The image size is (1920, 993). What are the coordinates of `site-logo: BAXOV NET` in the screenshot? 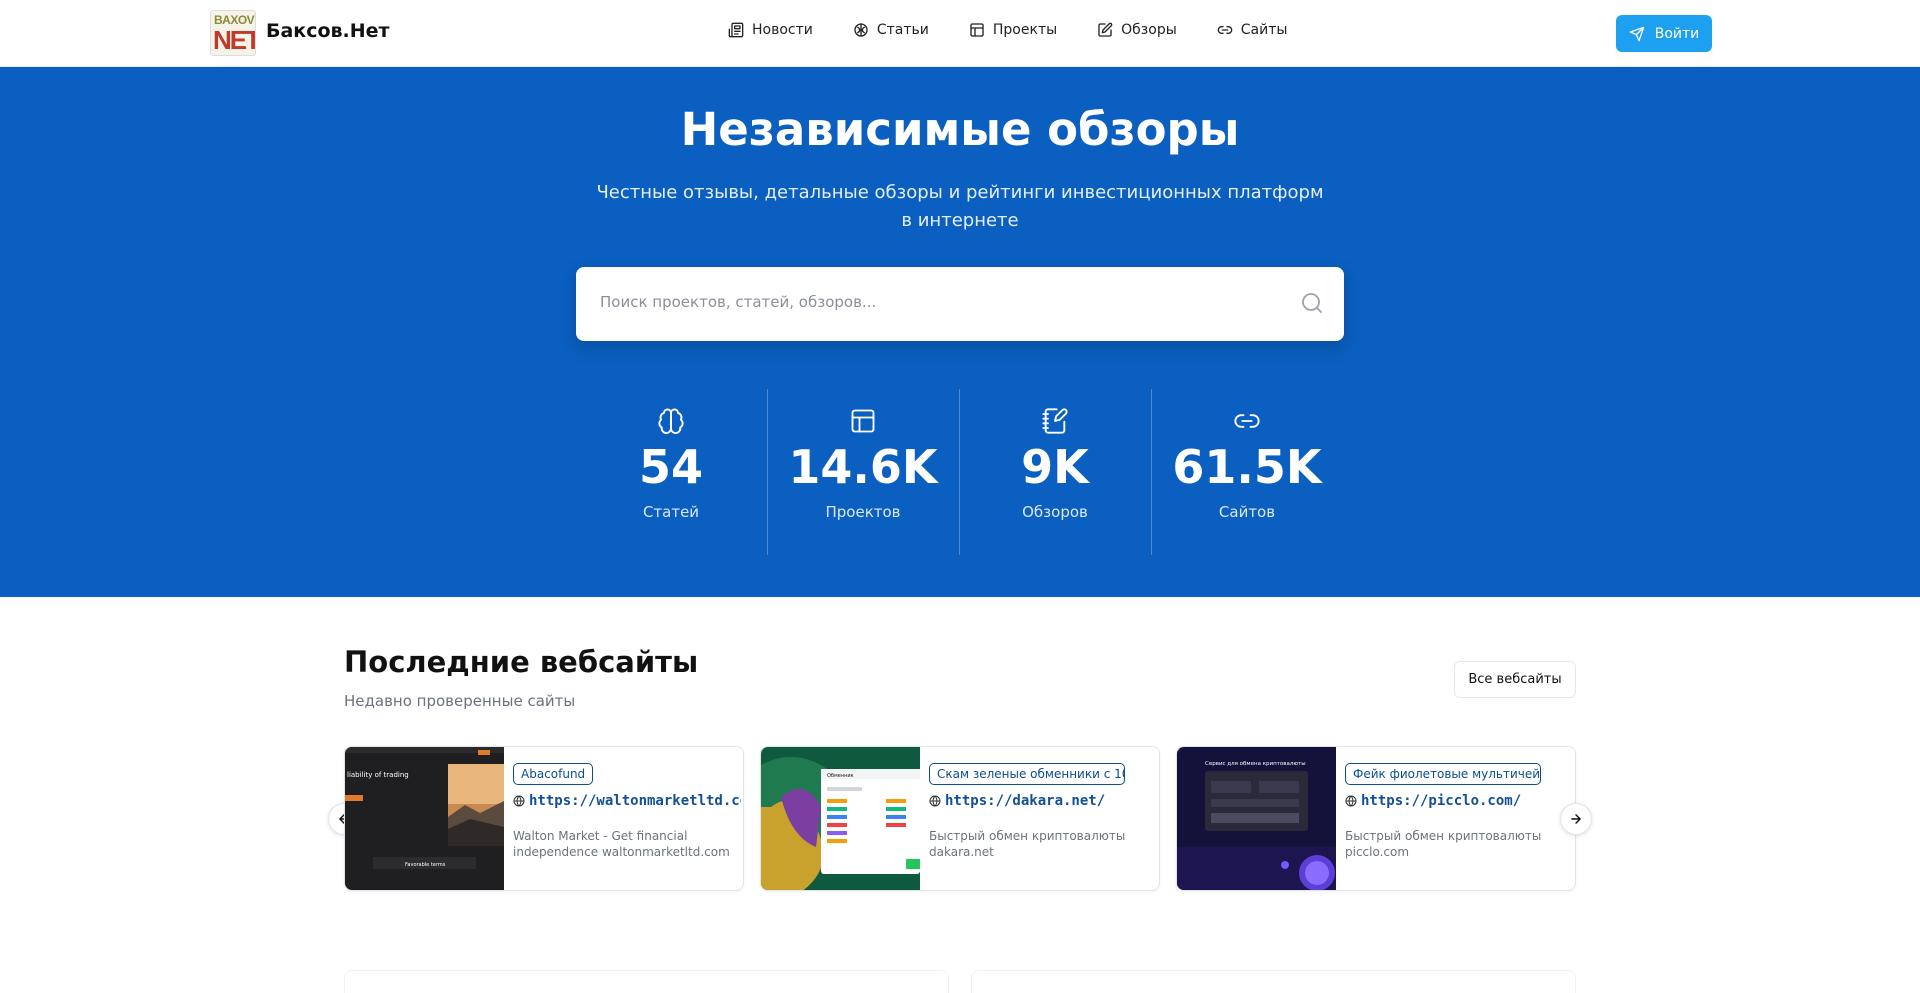 It's located at (233, 33).